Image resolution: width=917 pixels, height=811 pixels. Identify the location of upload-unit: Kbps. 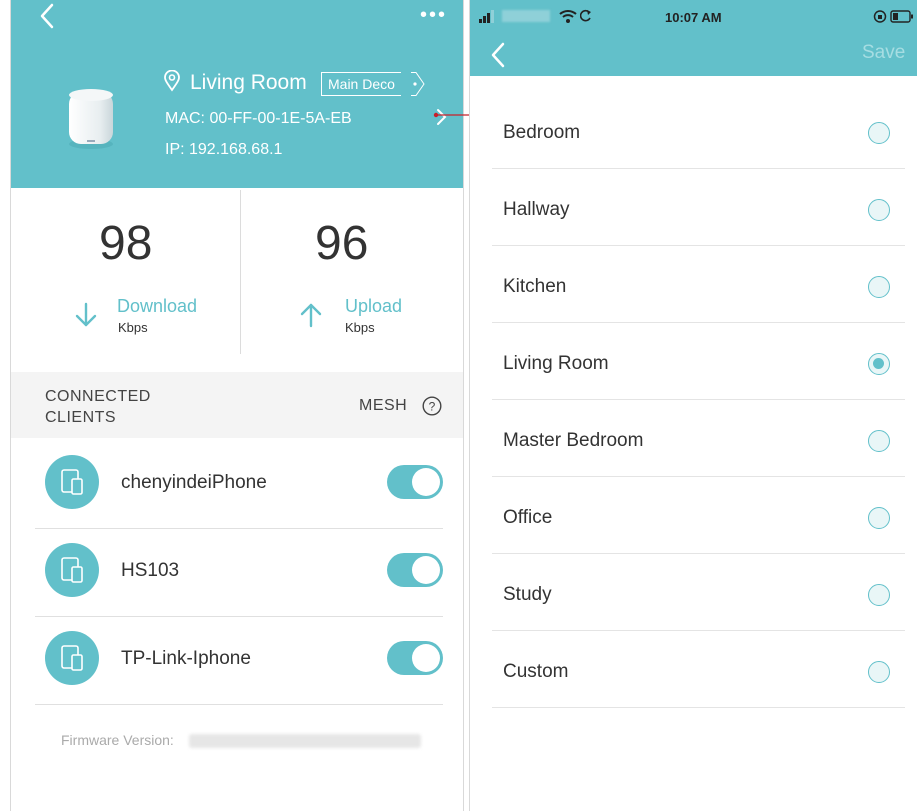
(360, 327).